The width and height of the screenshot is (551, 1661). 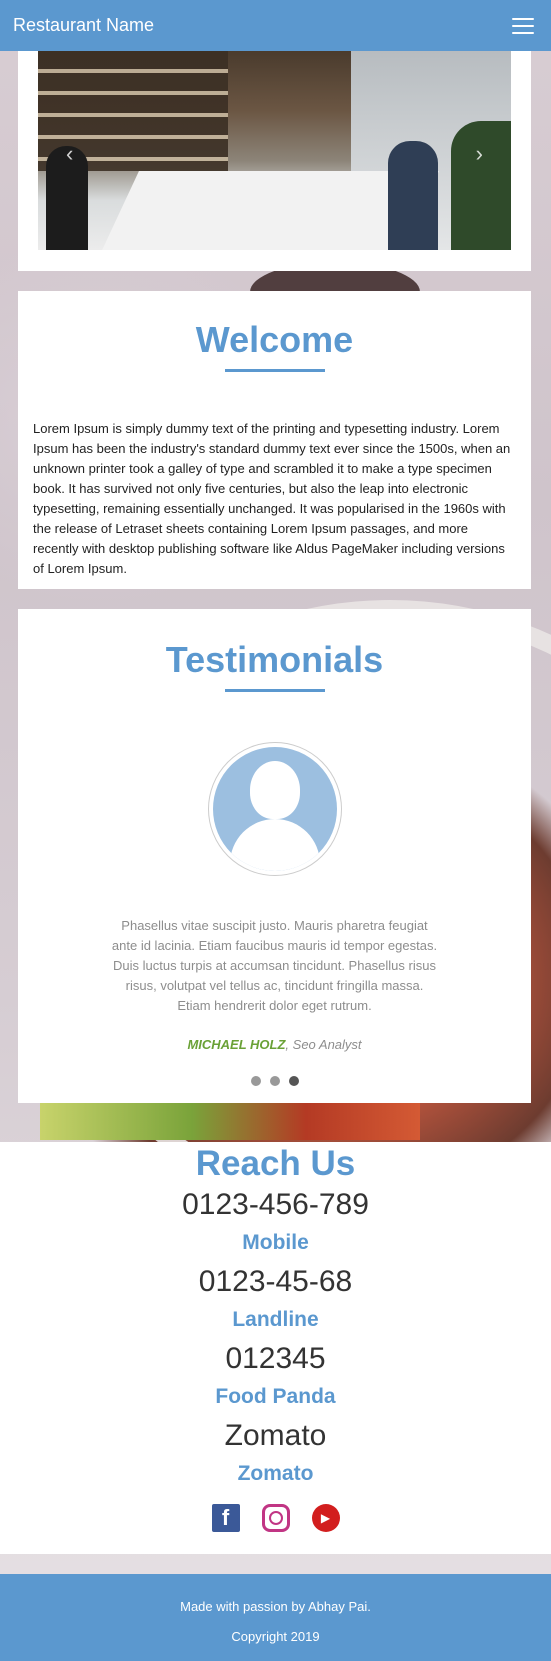 I want to click on avatar, so click(x=274, y=809).